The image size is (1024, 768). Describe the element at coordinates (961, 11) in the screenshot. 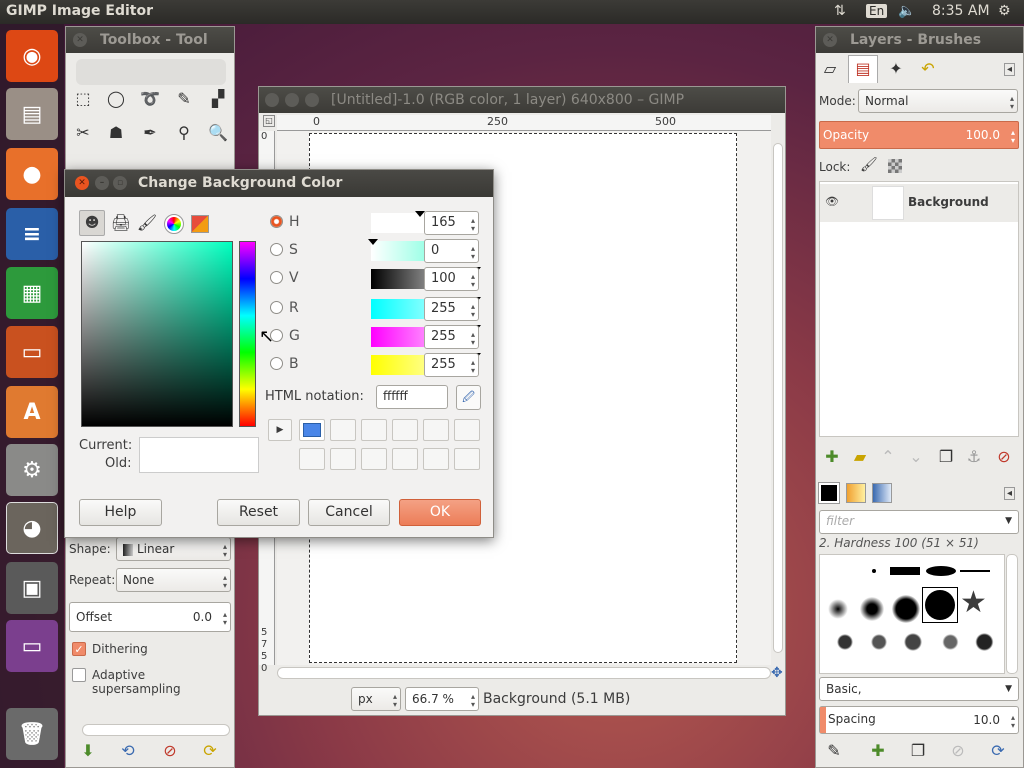

I see `clock: 8:35 AM` at that location.